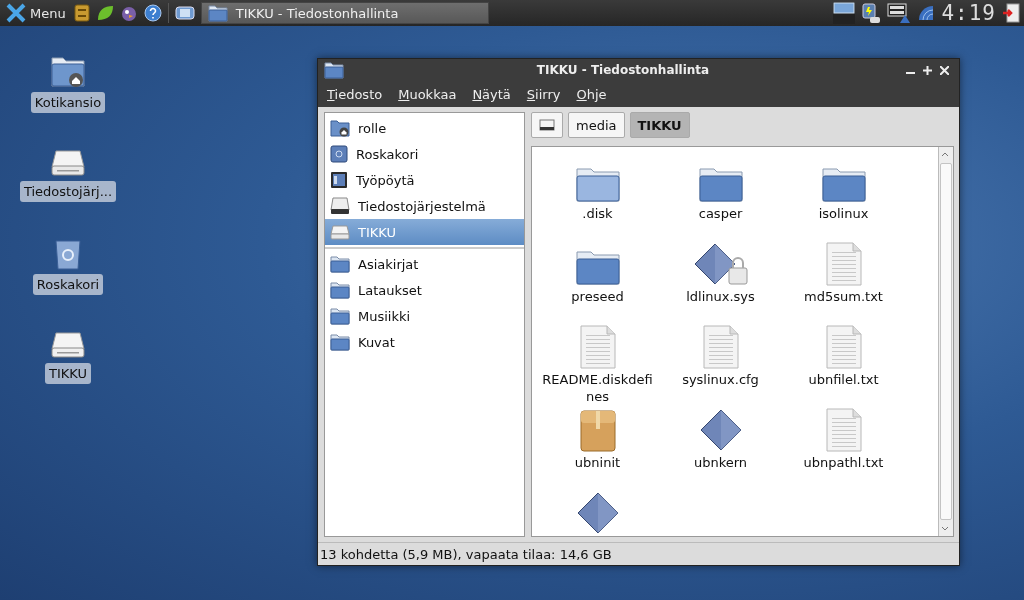  What do you see at coordinates (597, 213) in the screenshot?
I see `file-name: .disk` at bounding box center [597, 213].